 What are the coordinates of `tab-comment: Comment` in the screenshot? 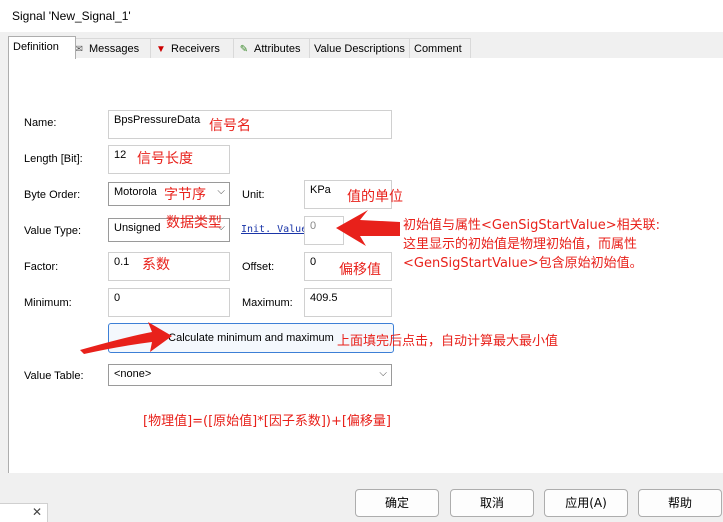 It's located at (440, 48).